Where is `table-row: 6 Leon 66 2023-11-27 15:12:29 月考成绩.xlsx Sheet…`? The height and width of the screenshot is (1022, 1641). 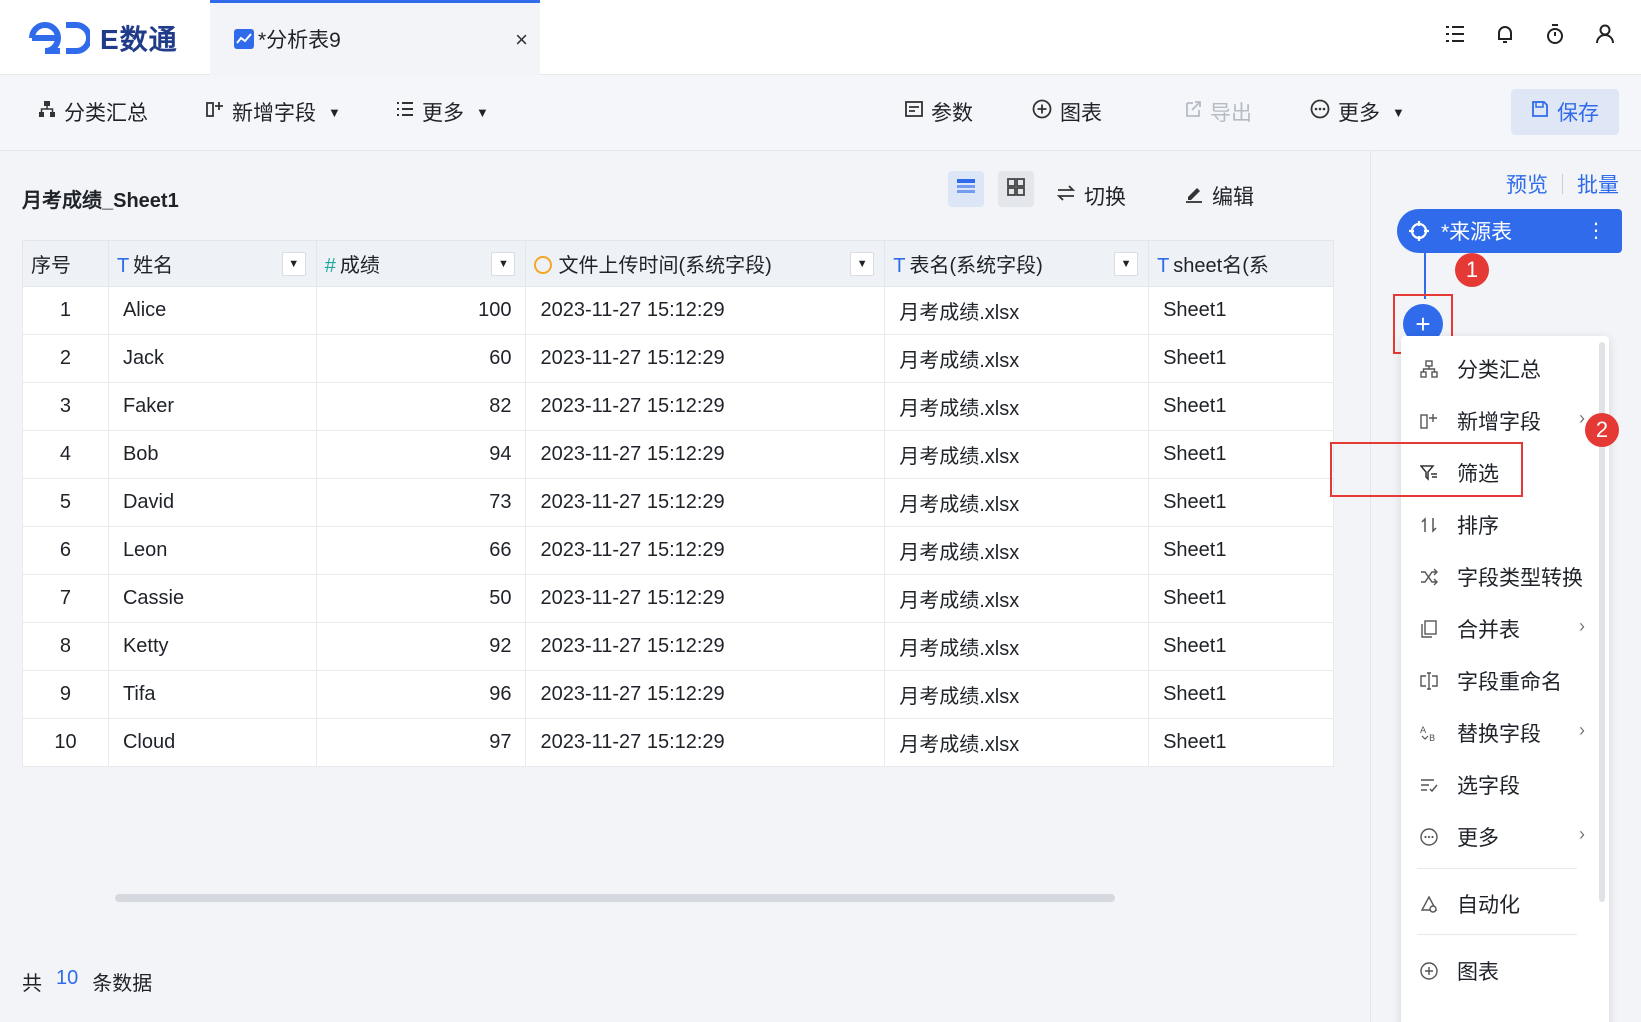 table-row: 6 Leon 66 2023-11-27 15:12:29 月考成绩.xlsx Sheet… is located at coordinates (678, 550).